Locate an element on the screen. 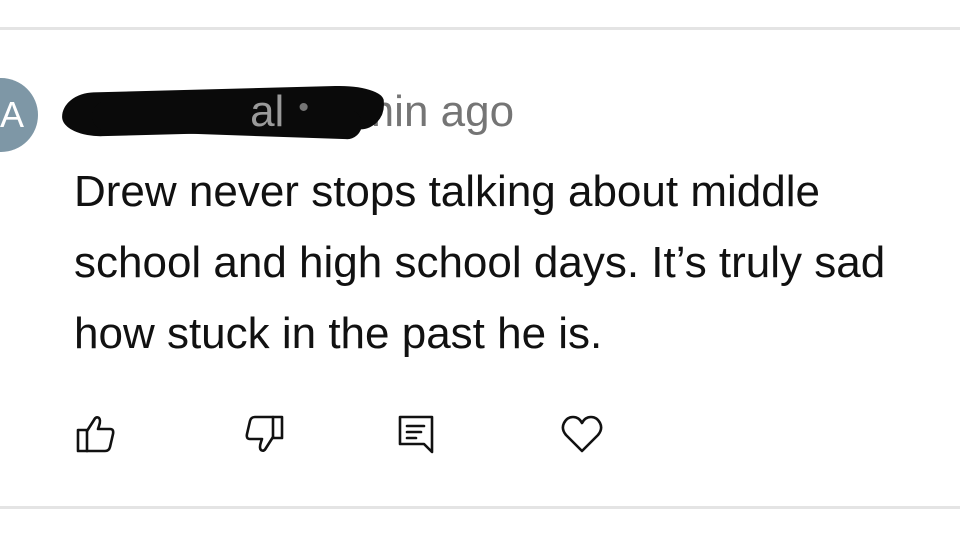 The height and width of the screenshot is (540, 960). heart-icon is located at coordinates (582, 434).